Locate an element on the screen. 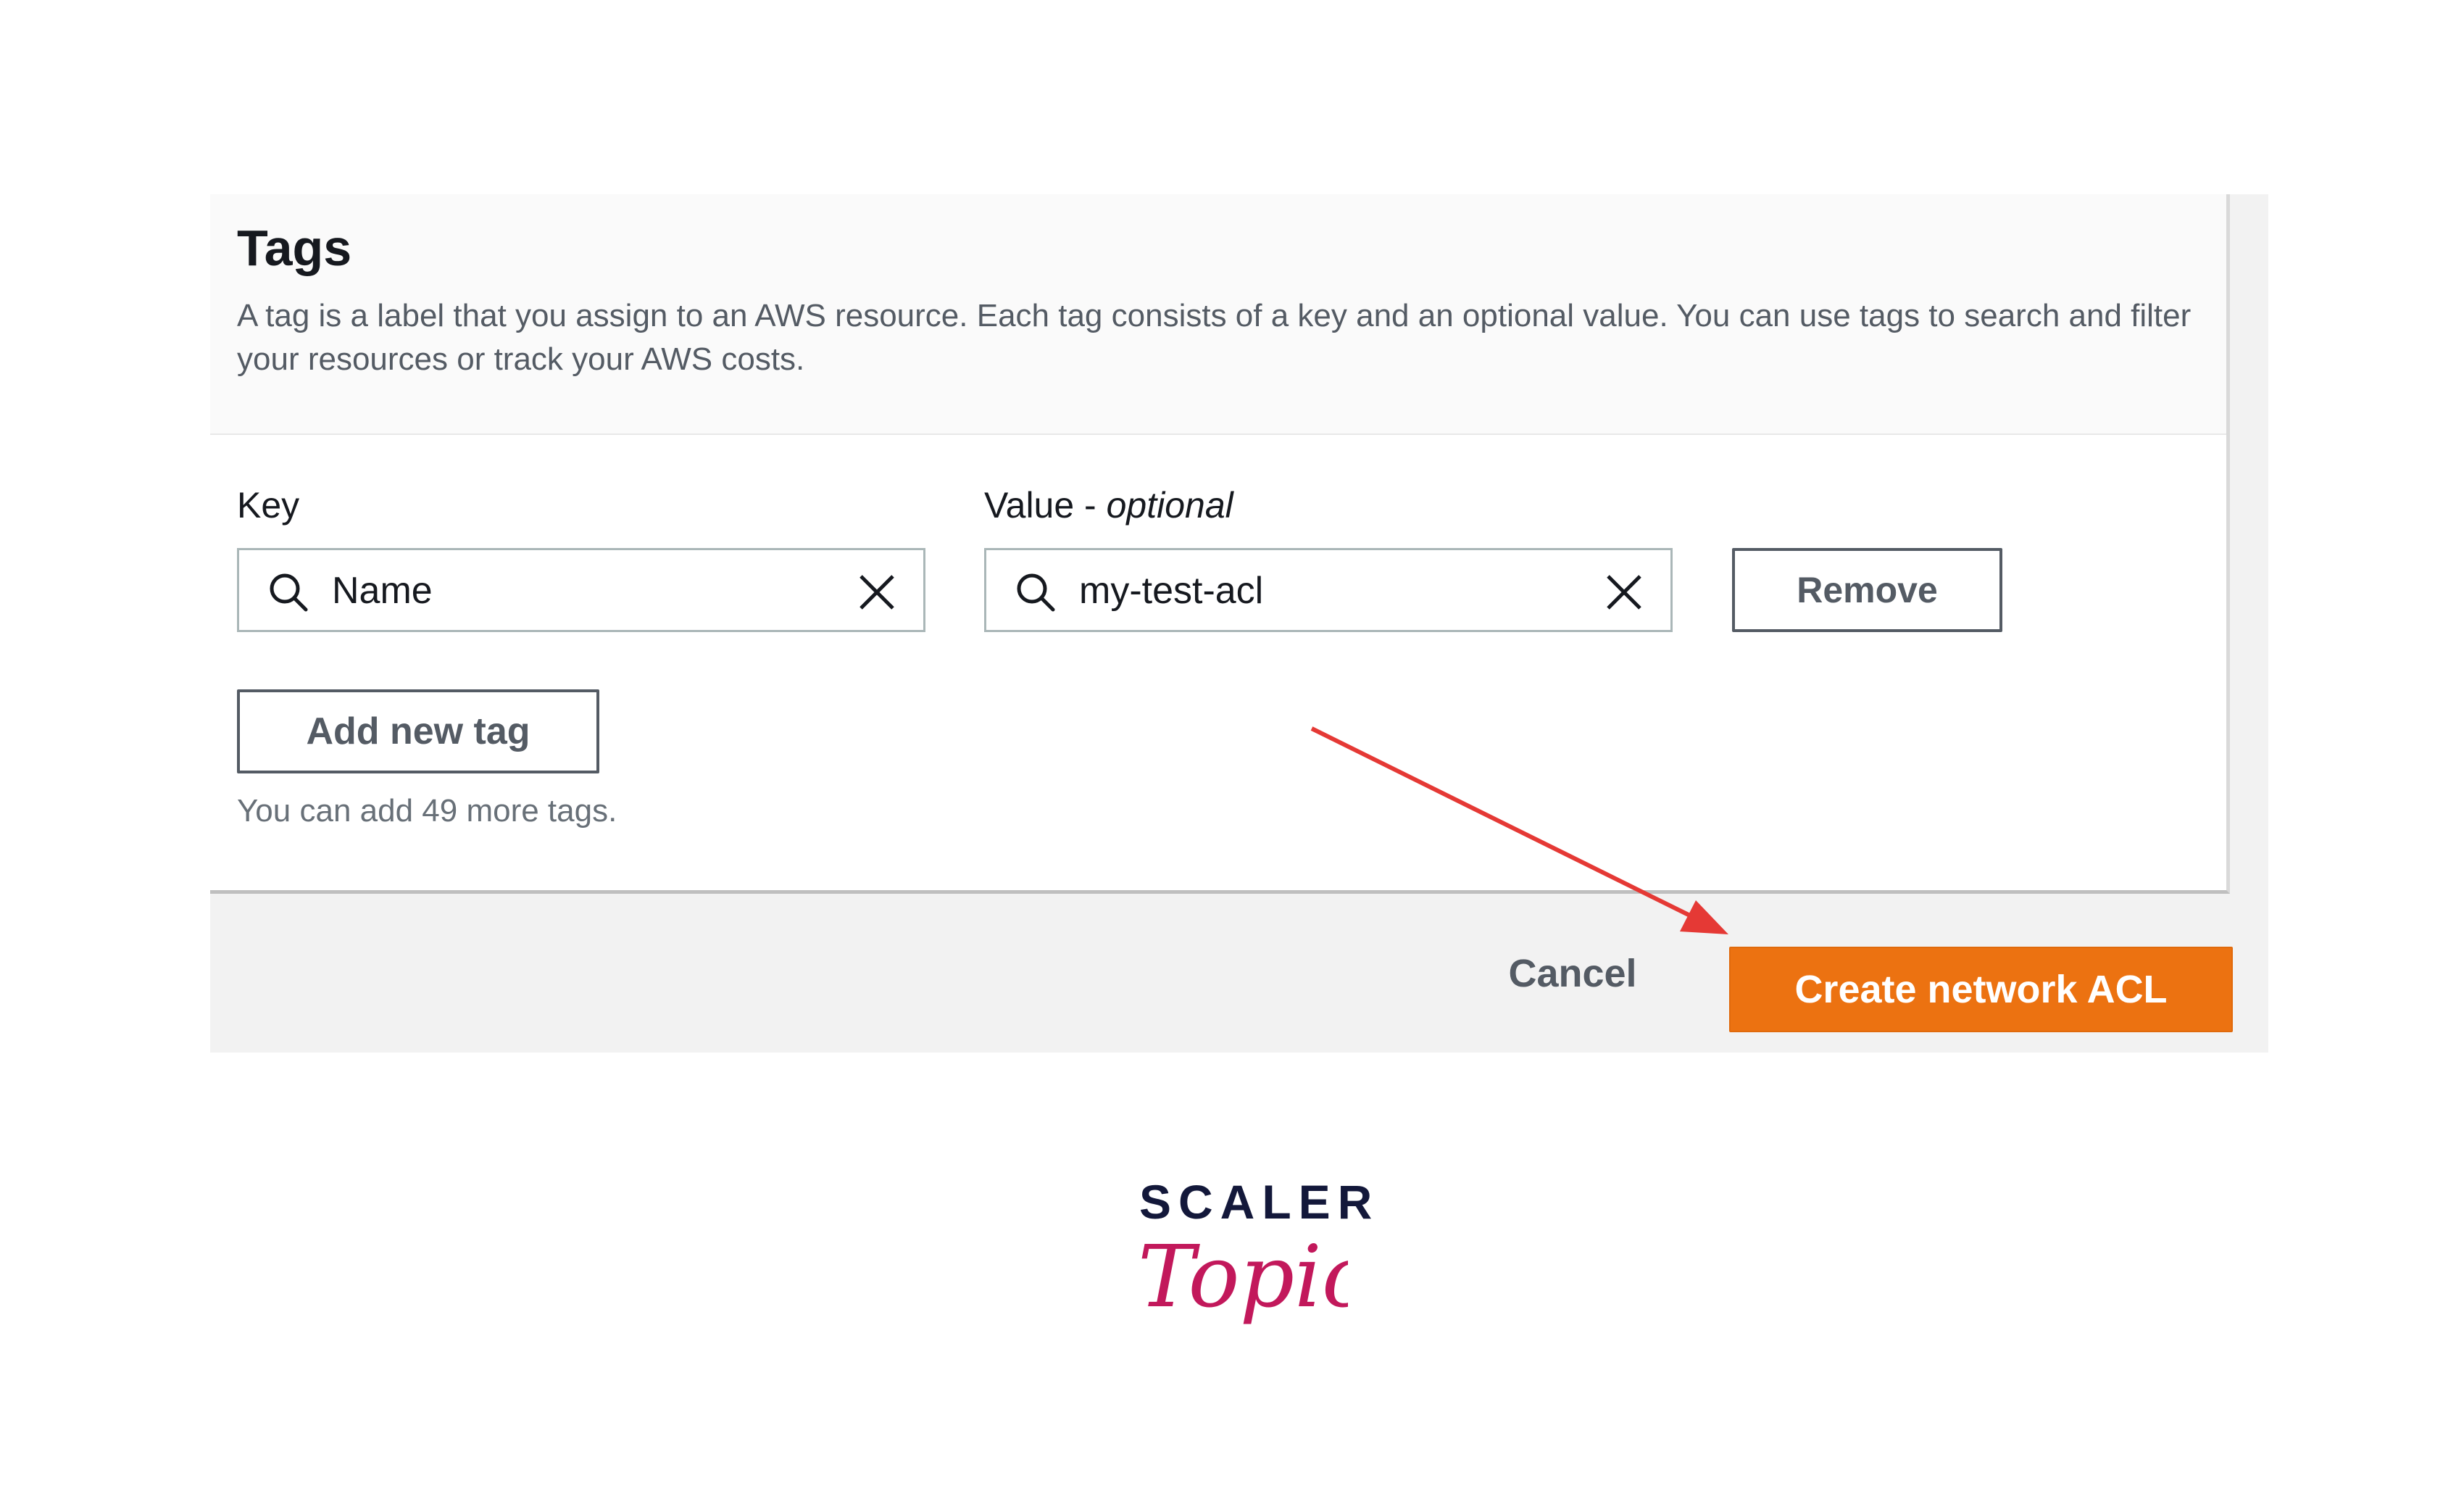  create-network-acl-button: Create network ACL is located at coordinates (1981, 989).